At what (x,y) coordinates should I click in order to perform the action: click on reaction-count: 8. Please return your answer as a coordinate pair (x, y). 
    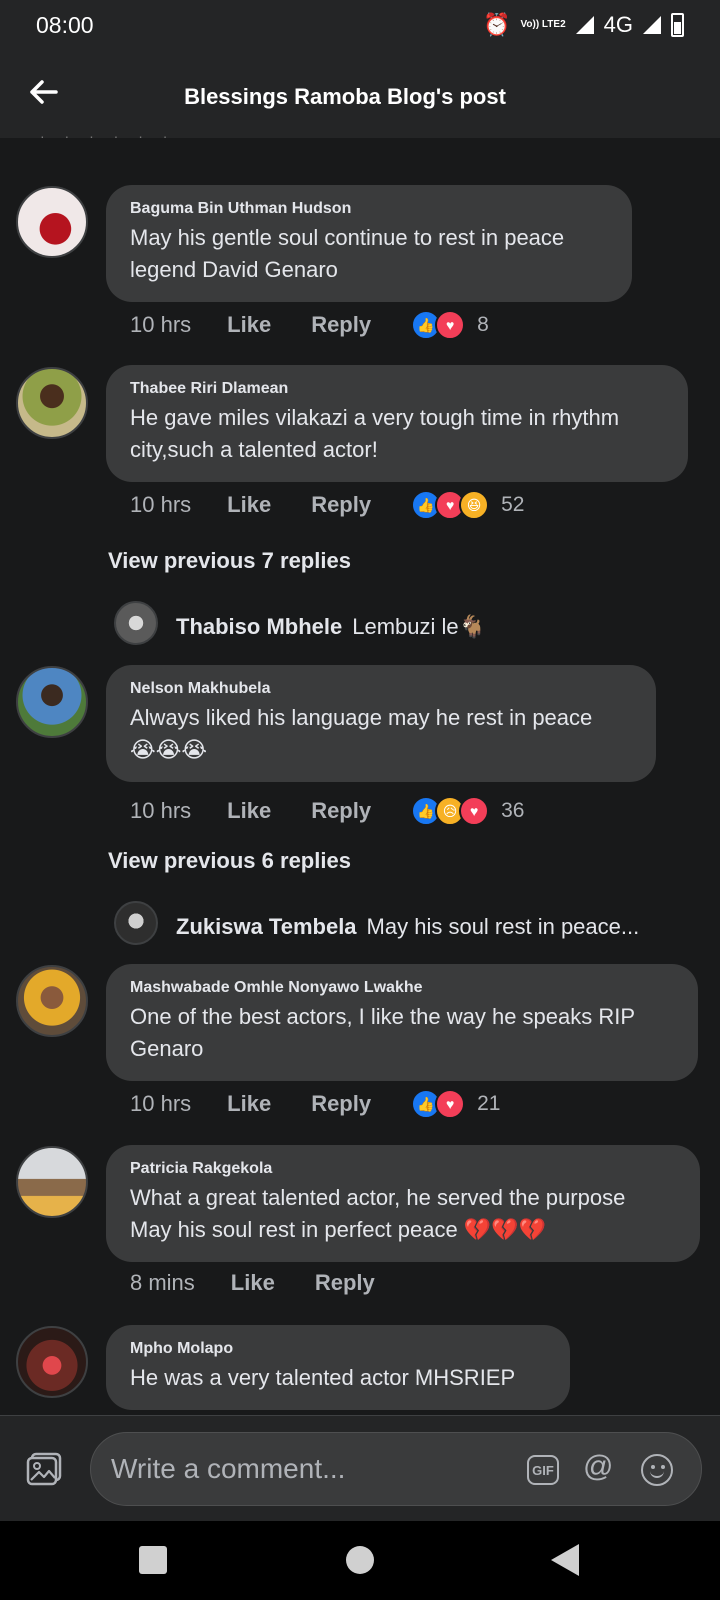
    Looking at the image, I should click on (483, 324).